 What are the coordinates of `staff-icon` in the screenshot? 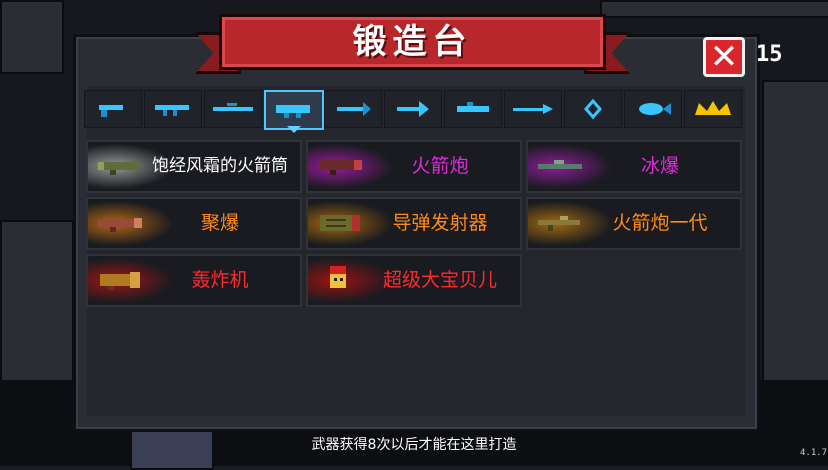 It's located at (593, 109).